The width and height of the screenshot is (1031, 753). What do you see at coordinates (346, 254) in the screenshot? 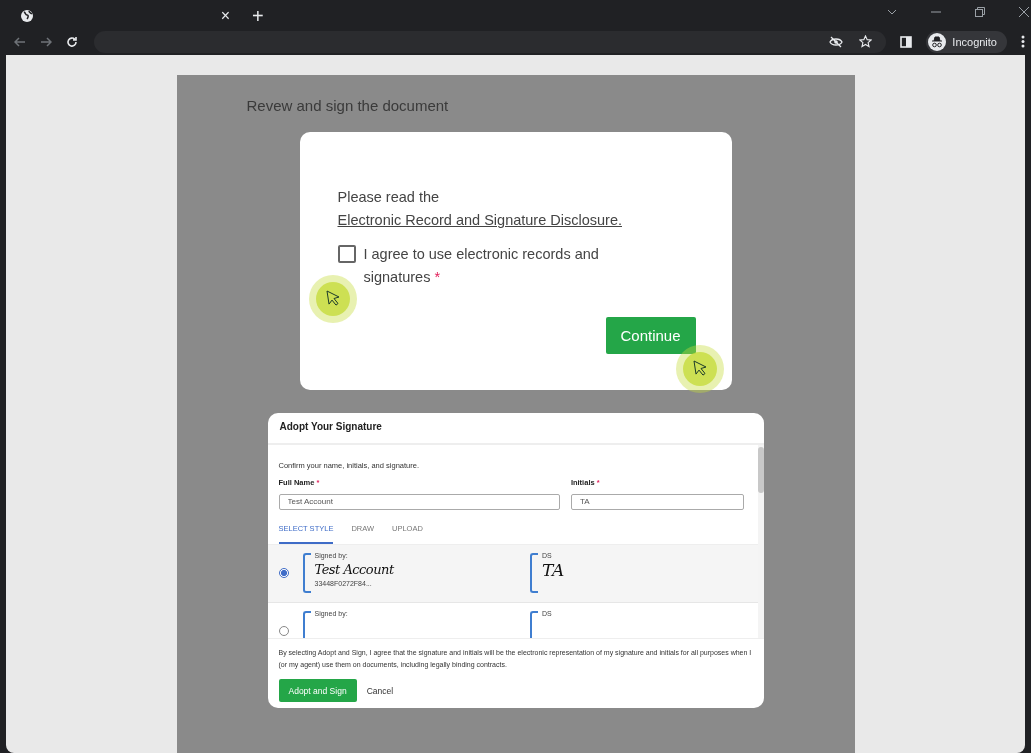
I see `agree-checkbox` at bounding box center [346, 254].